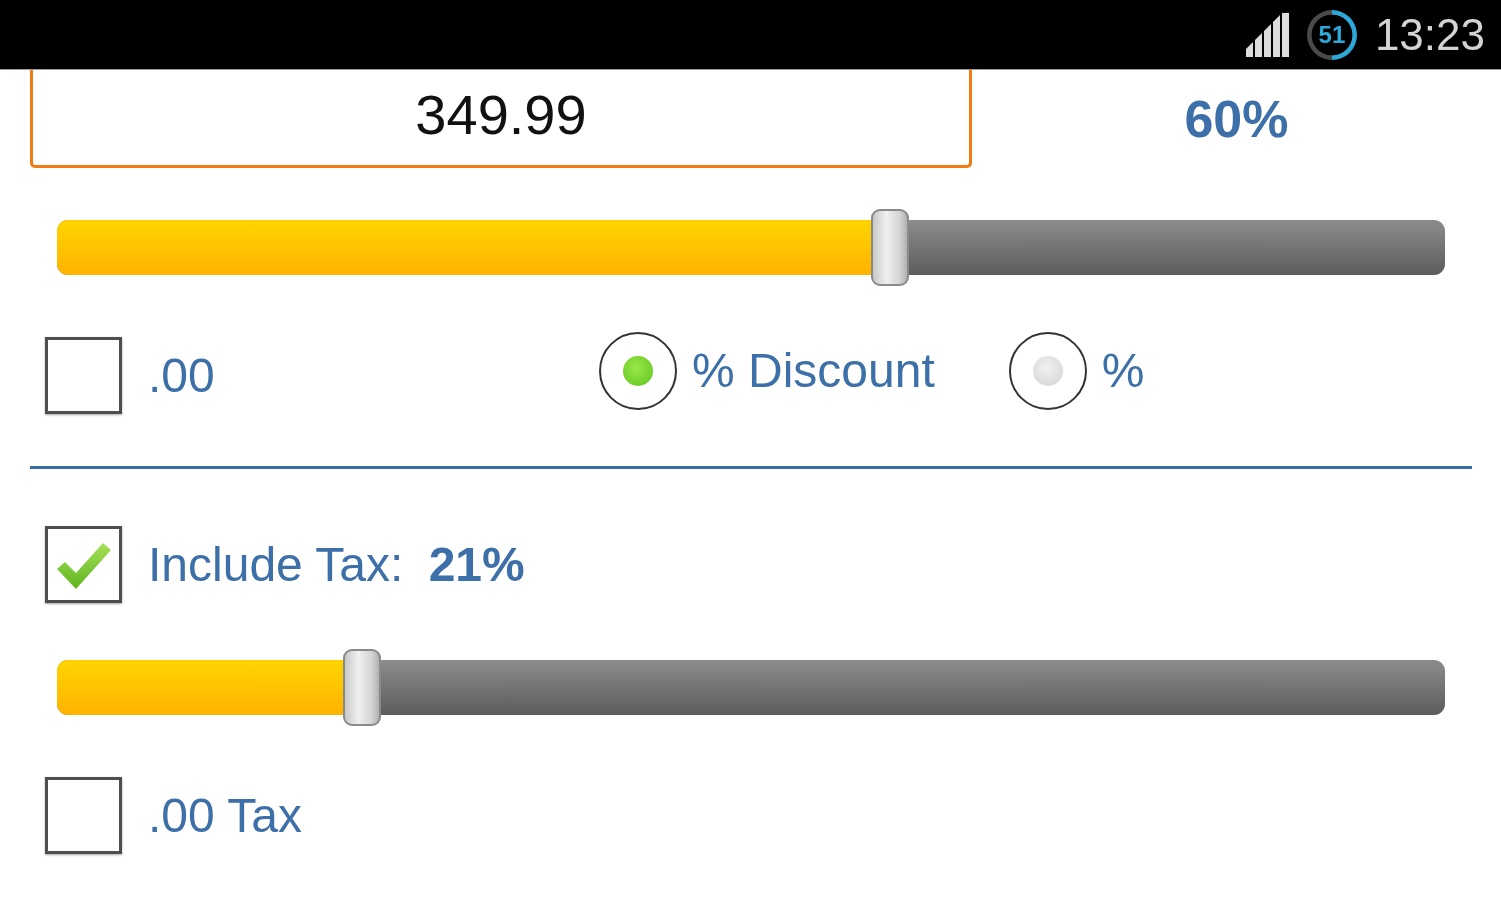  I want to click on radio-label: %, so click(1123, 370).